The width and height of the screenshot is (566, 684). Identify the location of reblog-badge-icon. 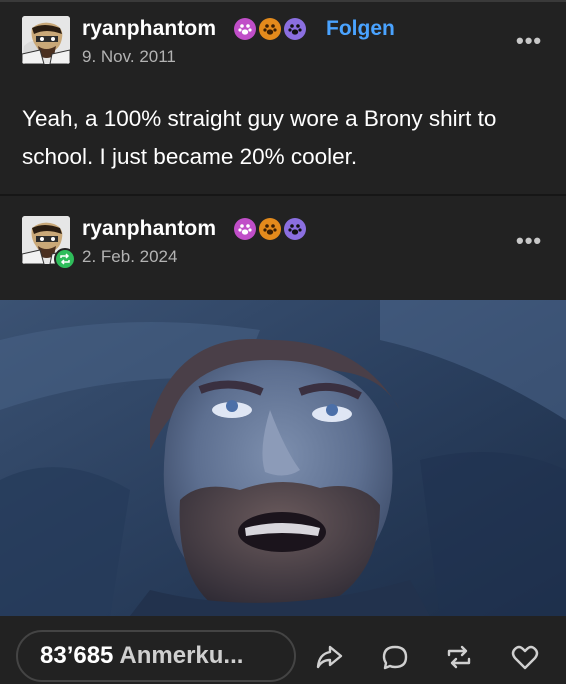
(65, 259).